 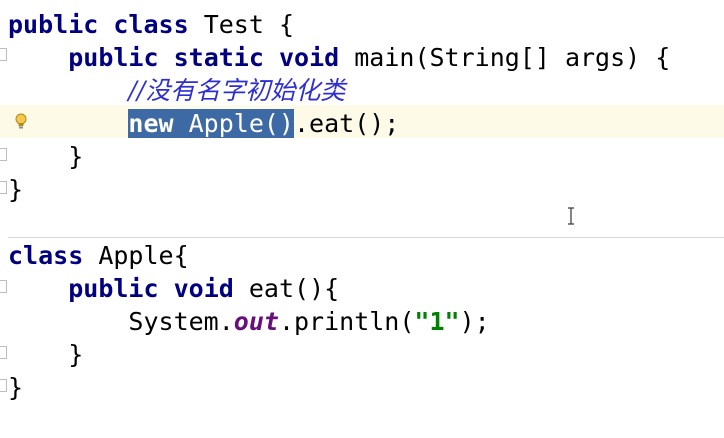 I want to click on code-line-7: class Apple{, so click(x=98, y=255).